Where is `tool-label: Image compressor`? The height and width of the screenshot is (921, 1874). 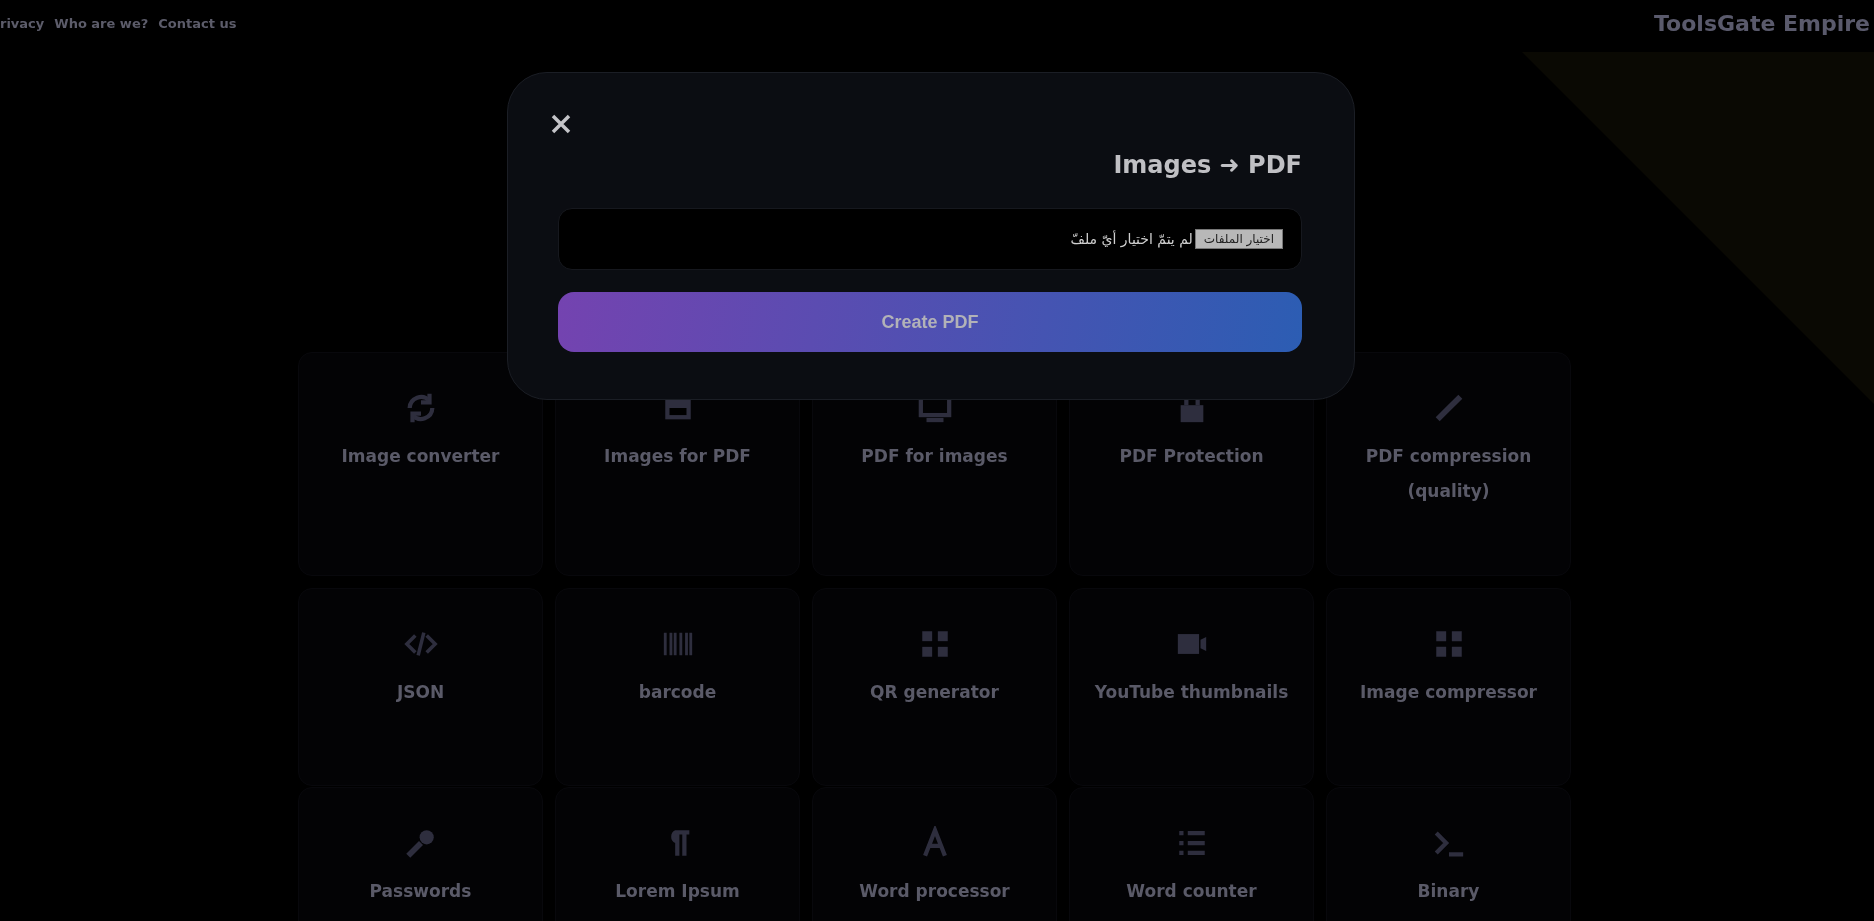
tool-label: Image compressor is located at coordinates (1448, 692).